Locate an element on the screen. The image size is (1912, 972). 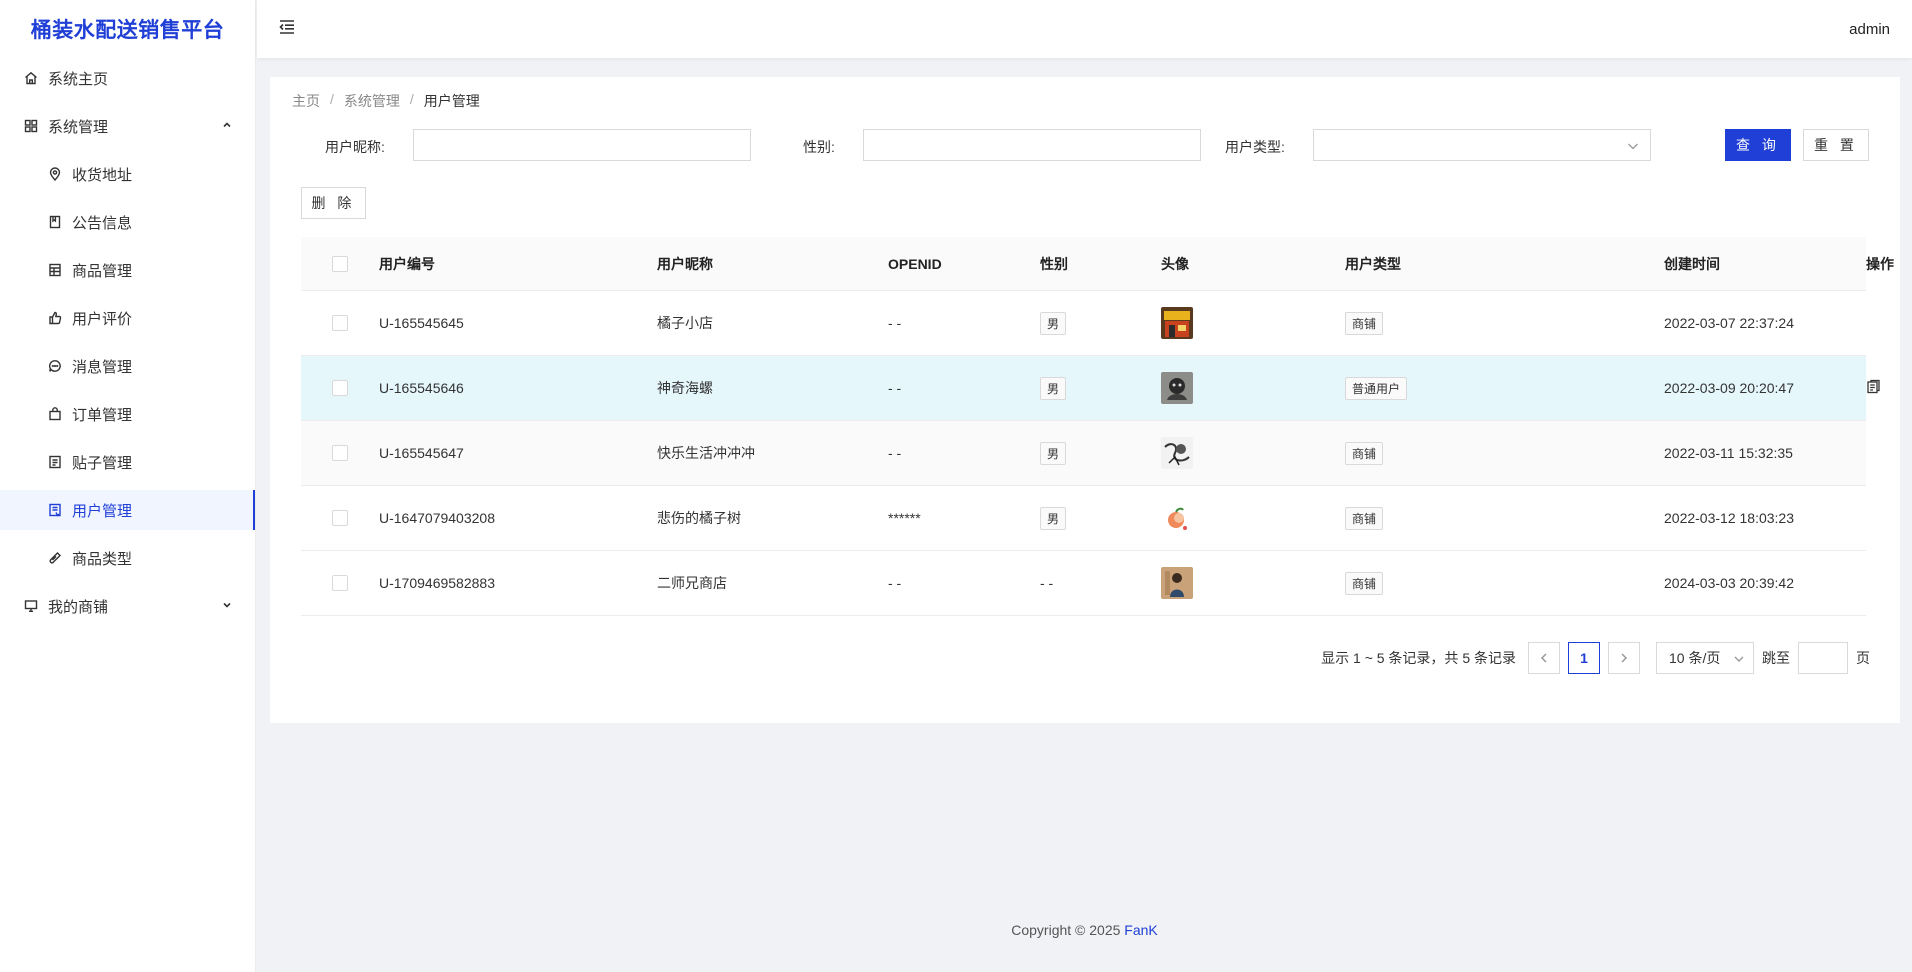
sidebar-item-product-types: 商品类型 is located at coordinates (127, 558).